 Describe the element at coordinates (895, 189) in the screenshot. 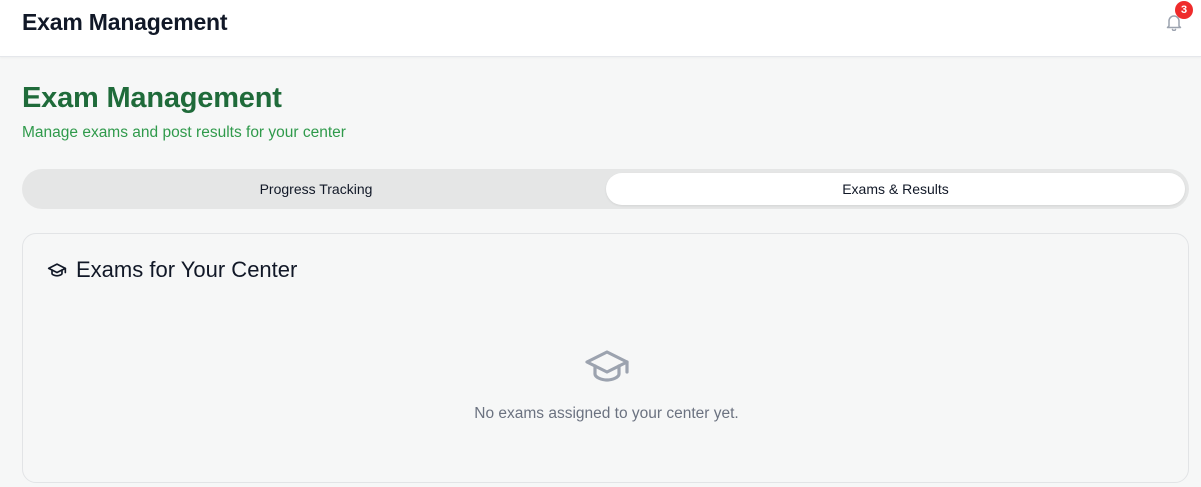

I see `tab-exams-results: Exams & Results` at that location.